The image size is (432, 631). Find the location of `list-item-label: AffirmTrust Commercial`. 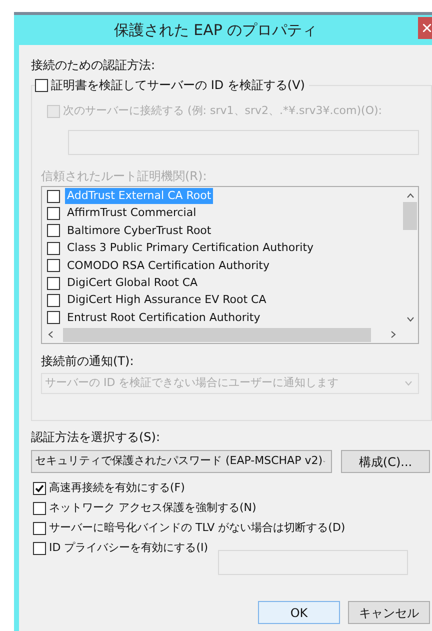

list-item-label: AffirmTrust Commercial is located at coordinates (131, 213).